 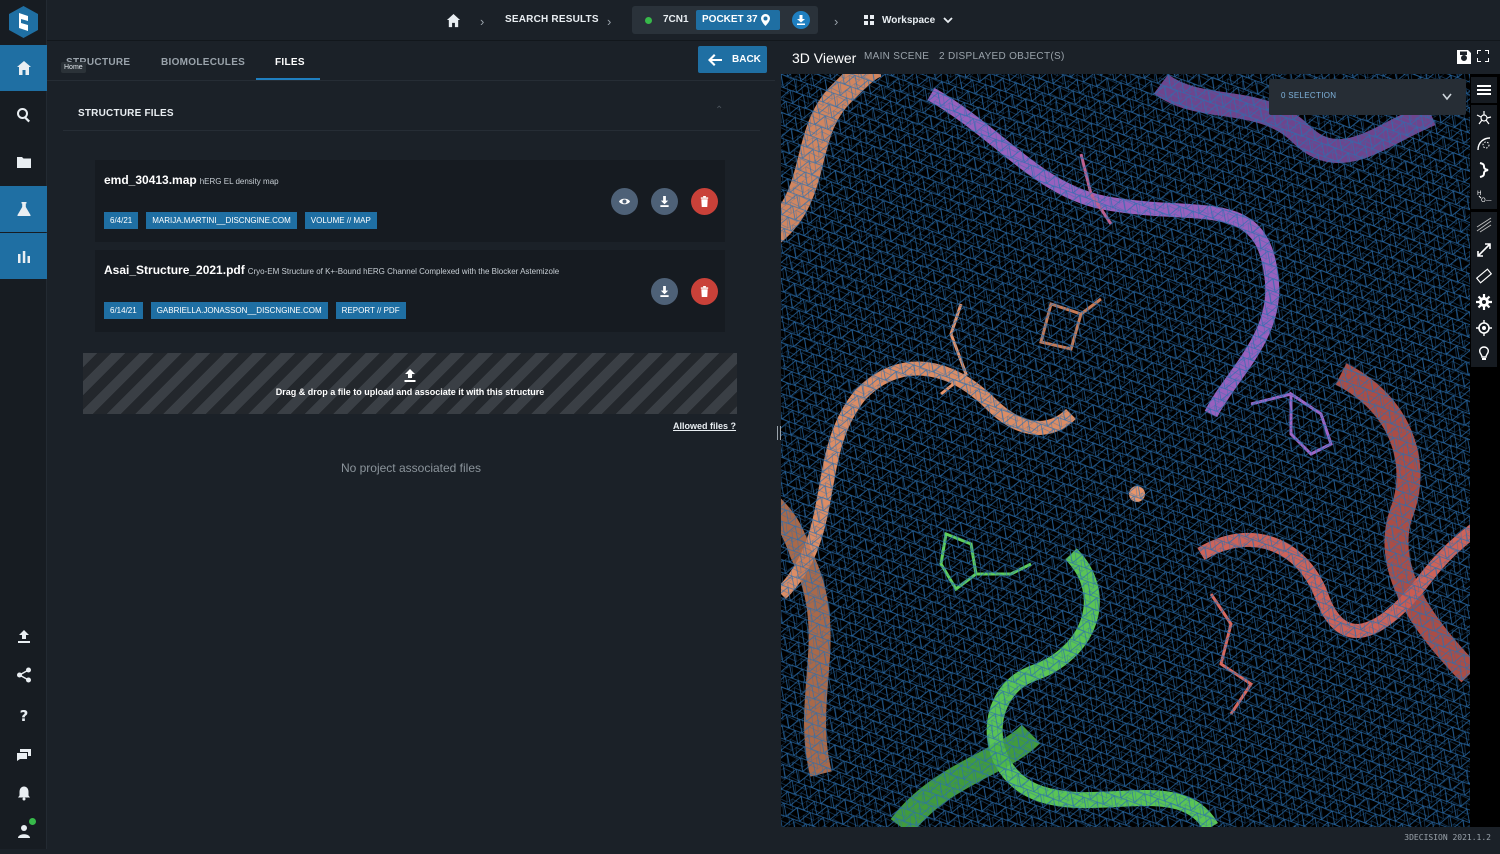 What do you see at coordinates (239, 181) in the screenshot?
I see `file-description: hERG EL density map` at bounding box center [239, 181].